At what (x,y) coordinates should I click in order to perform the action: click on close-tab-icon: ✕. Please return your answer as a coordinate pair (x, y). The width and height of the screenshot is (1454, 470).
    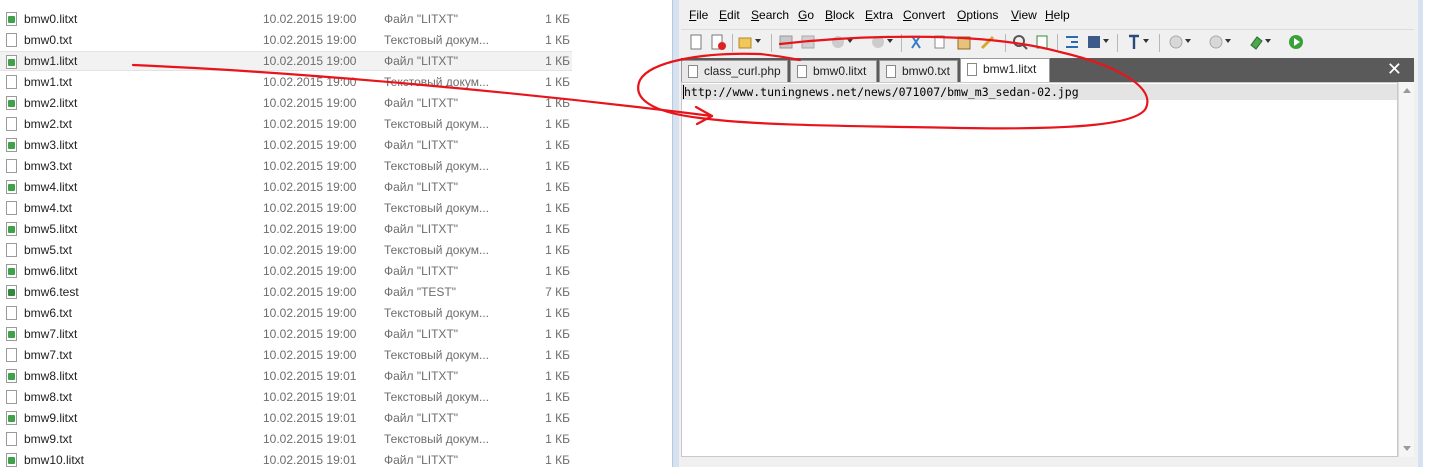
    Looking at the image, I should click on (1394, 69).